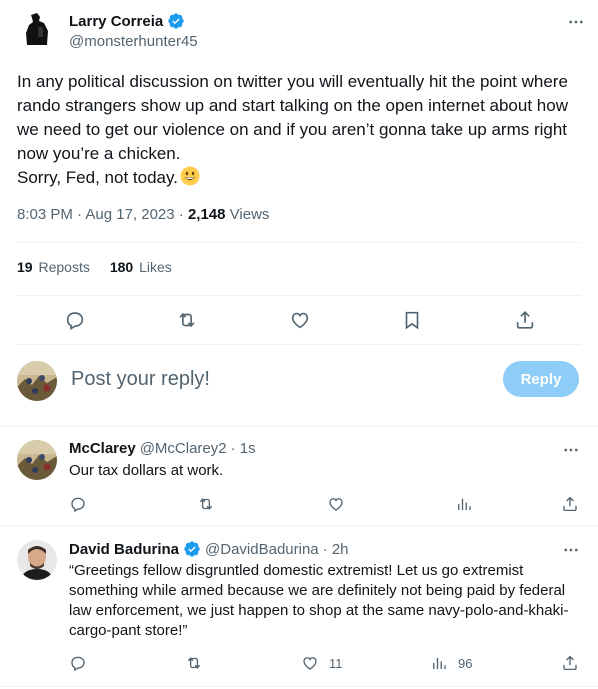 The width and height of the screenshot is (598, 689). What do you see at coordinates (146, 470) in the screenshot?
I see `reply-text: Our tax dollars at work.` at bounding box center [146, 470].